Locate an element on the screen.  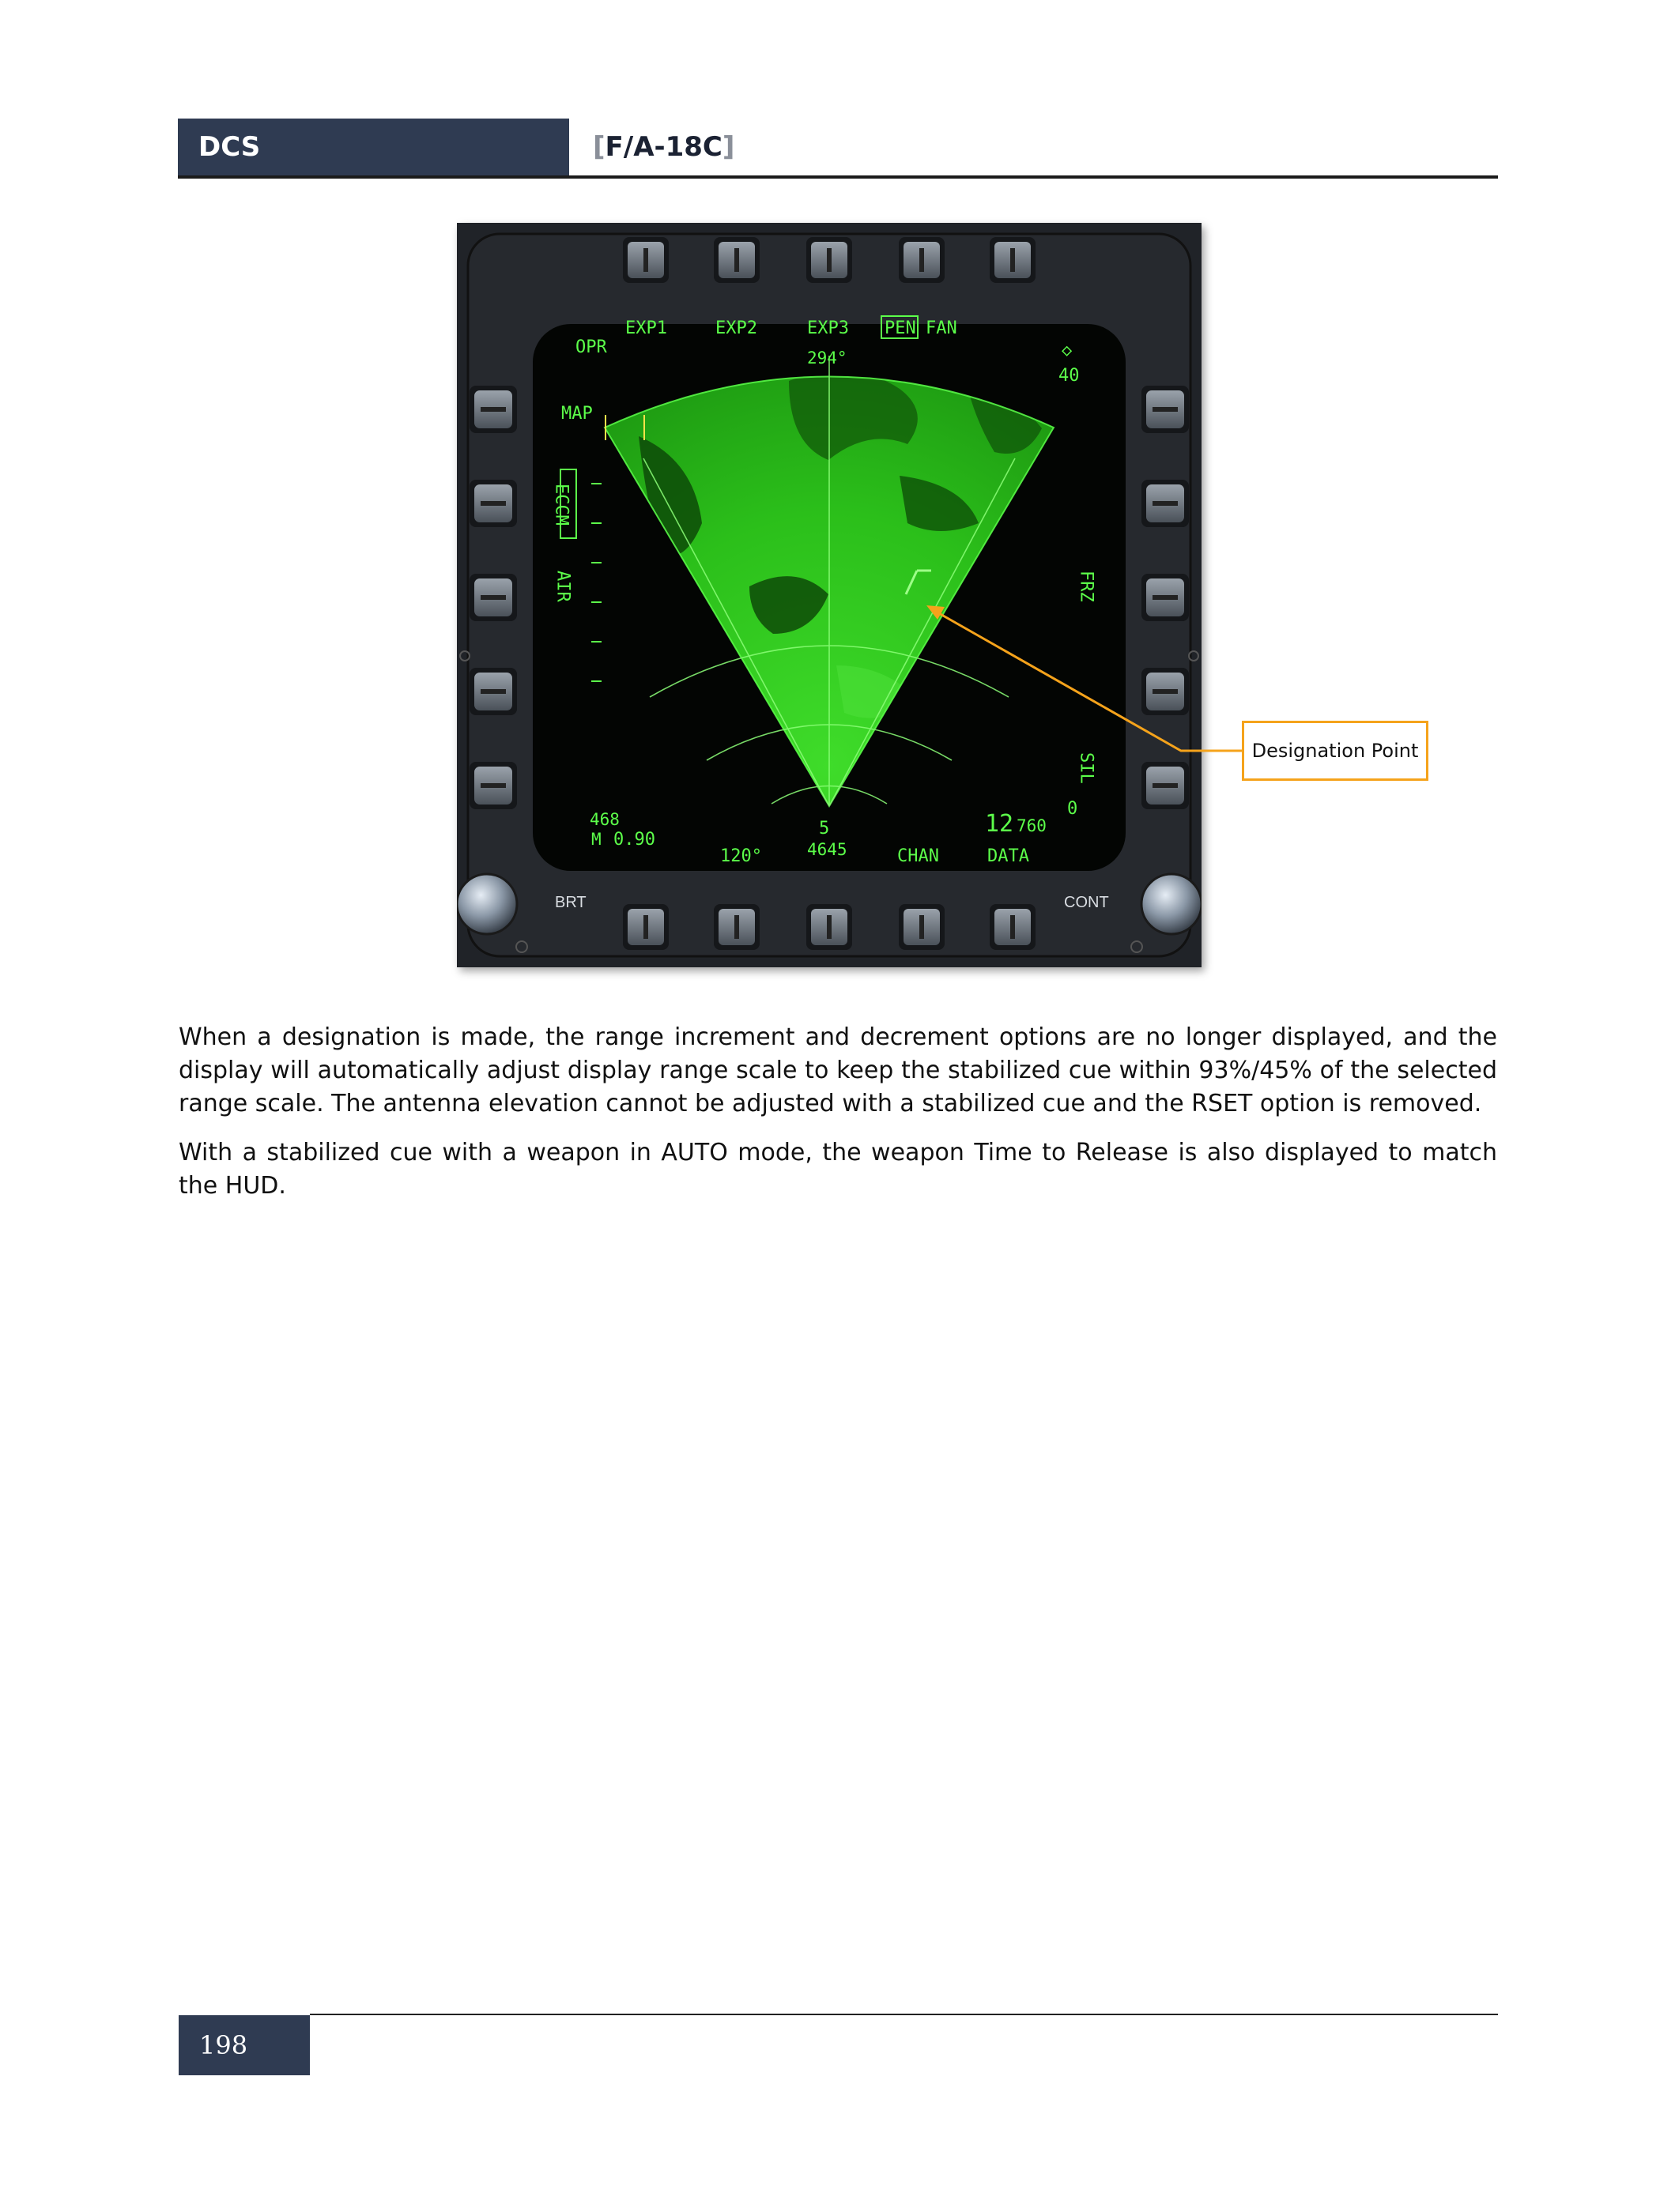
page-number-box: 198 is located at coordinates (244, 2045).